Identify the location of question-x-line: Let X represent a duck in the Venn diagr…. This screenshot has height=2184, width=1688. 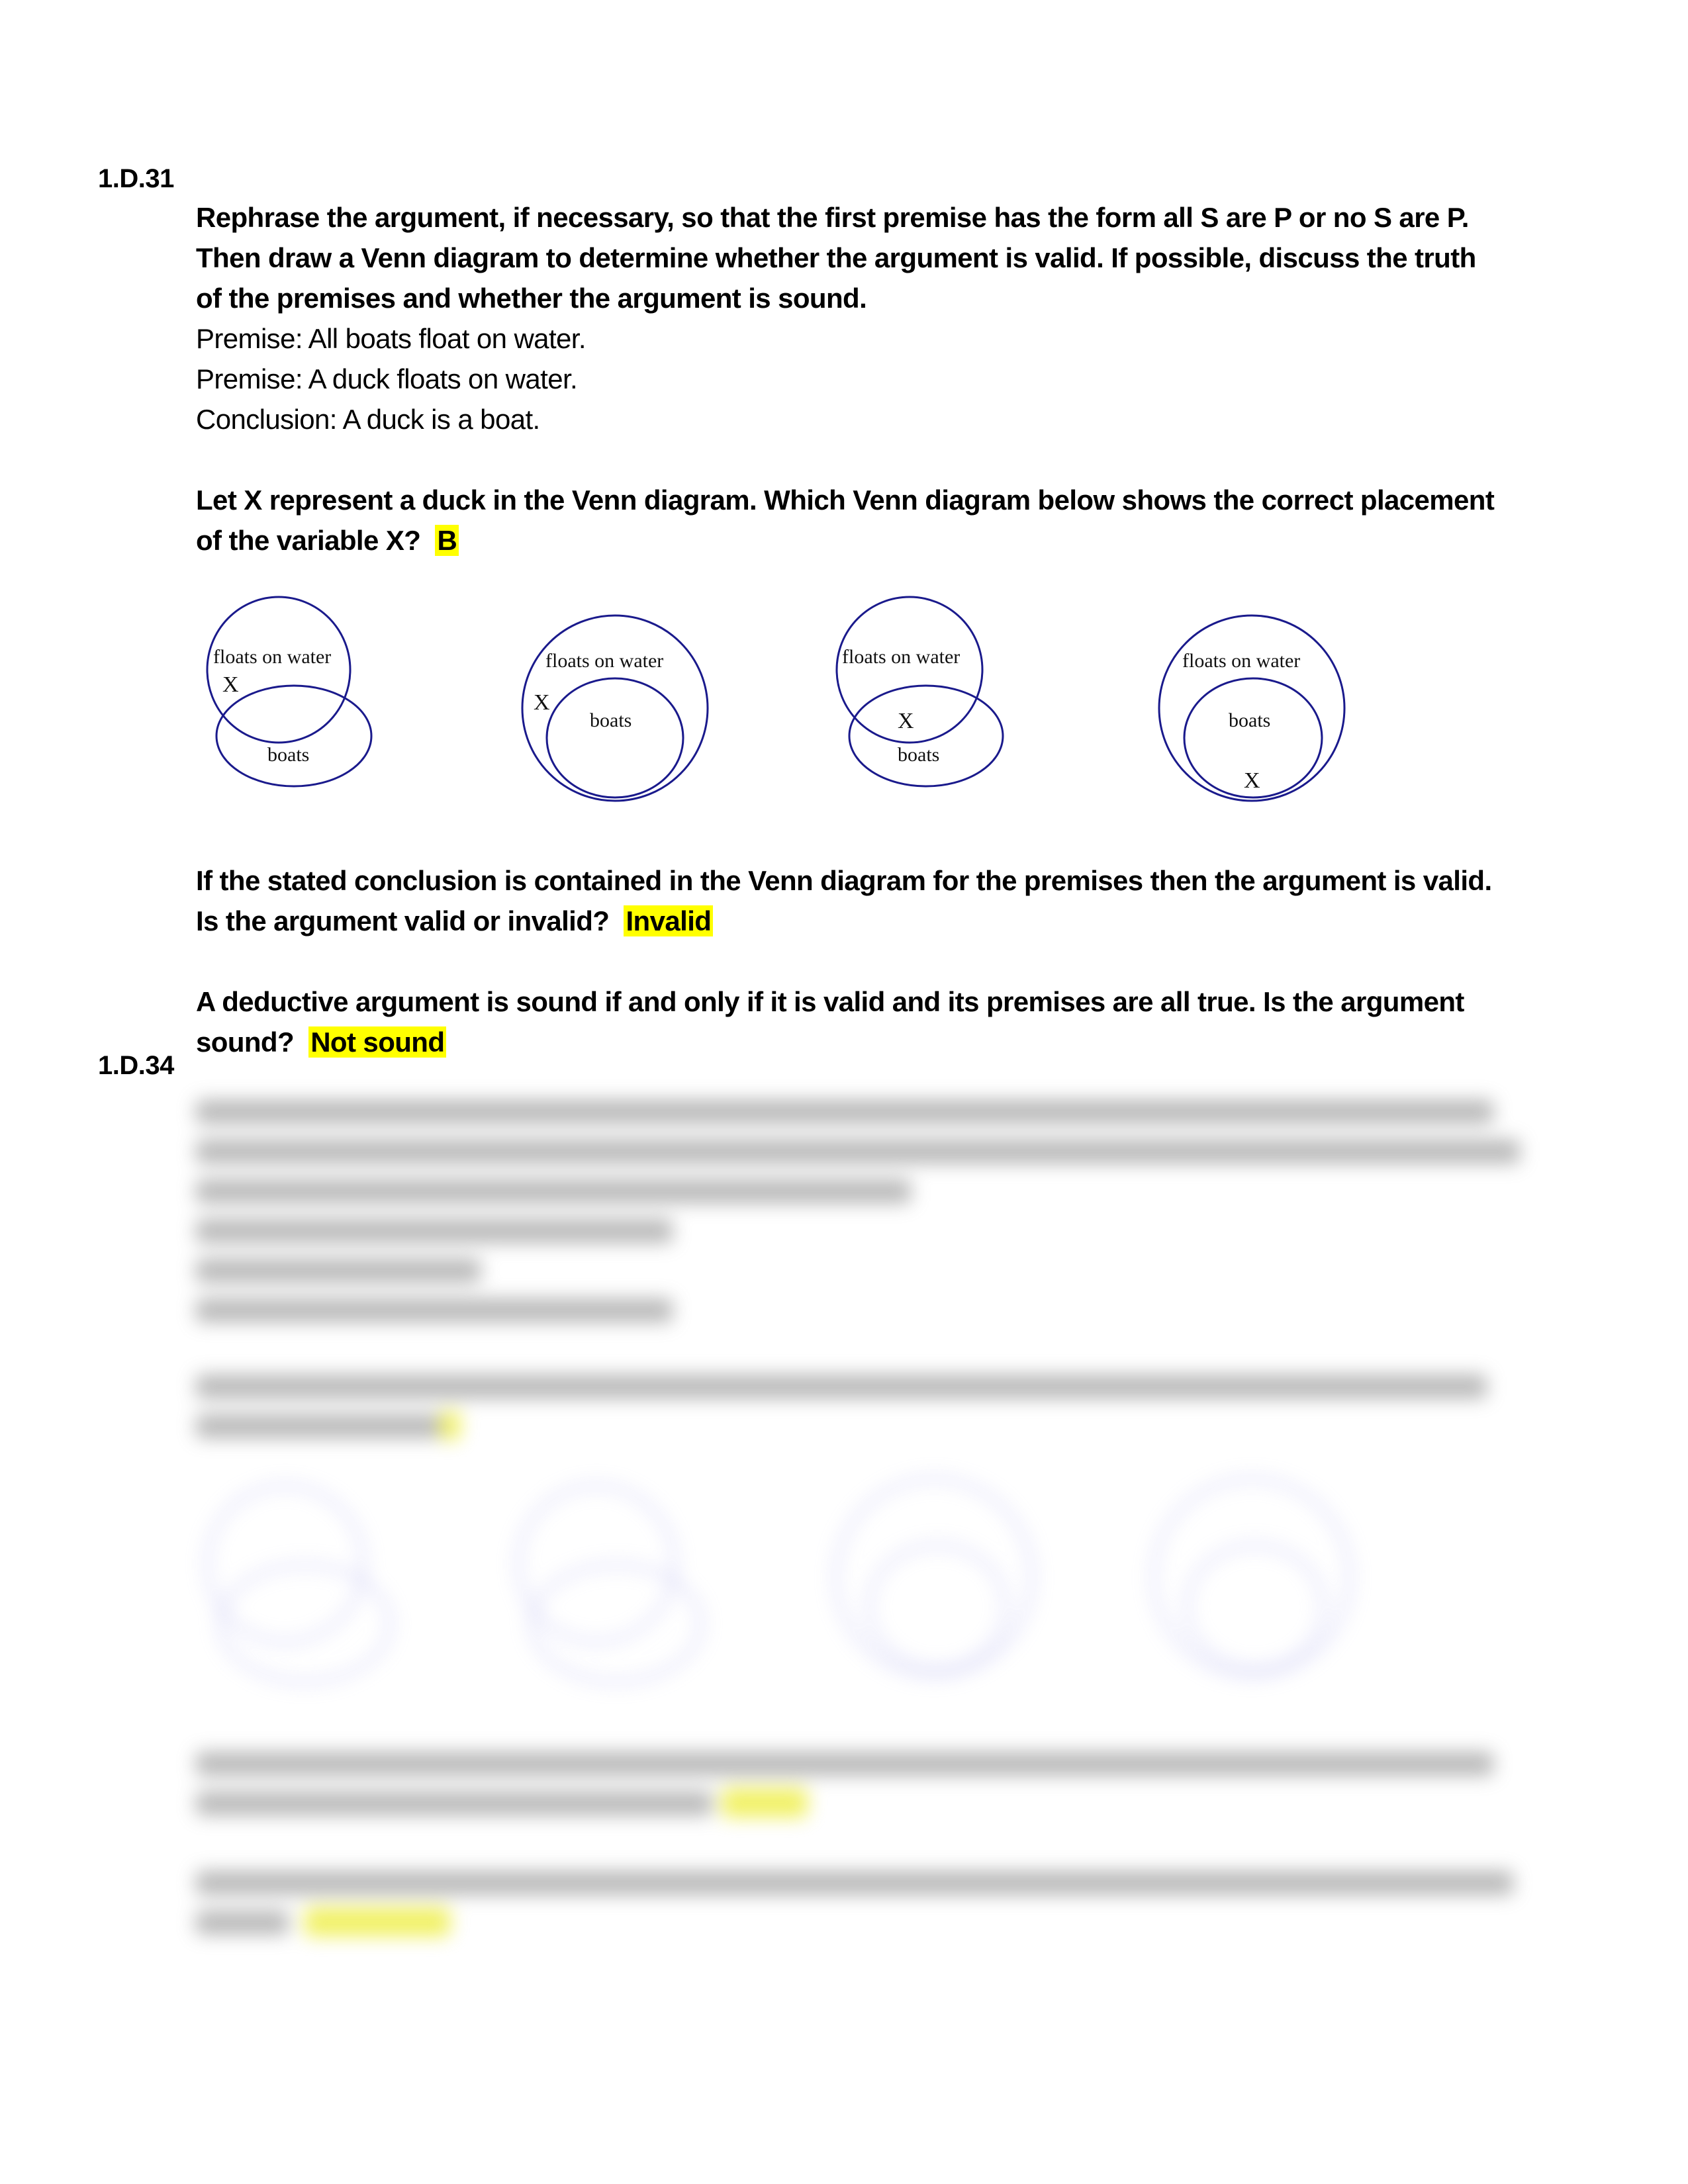
(845, 500).